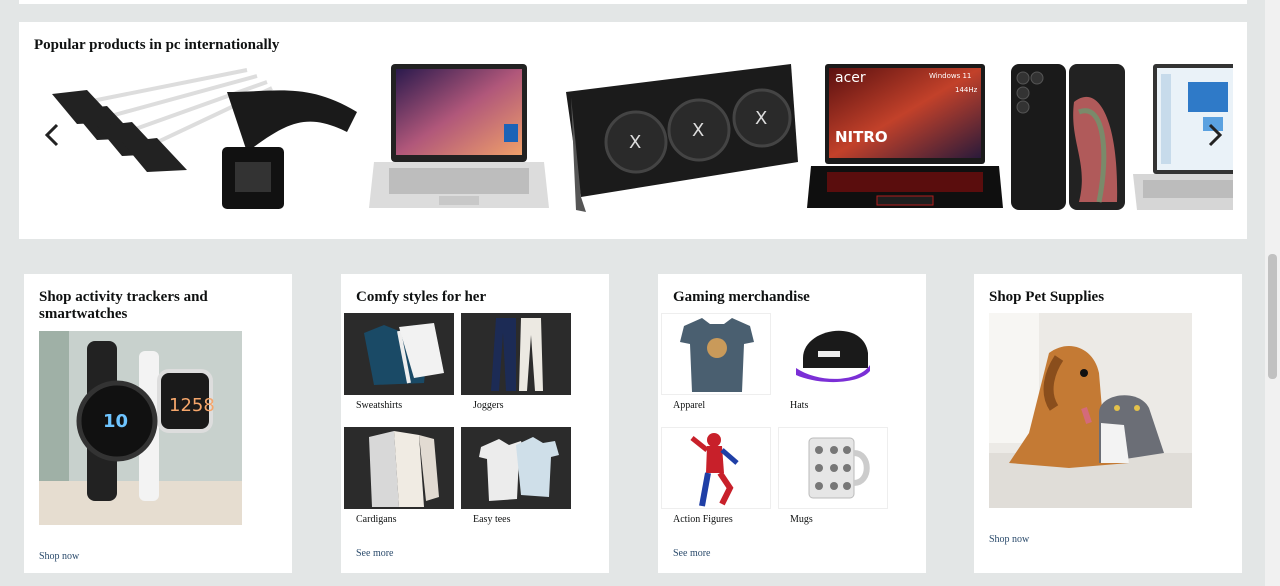  Describe the element at coordinates (123, 305) in the screenshot. I see `card-title: Shop activity trackers and smartwatches` at that location.